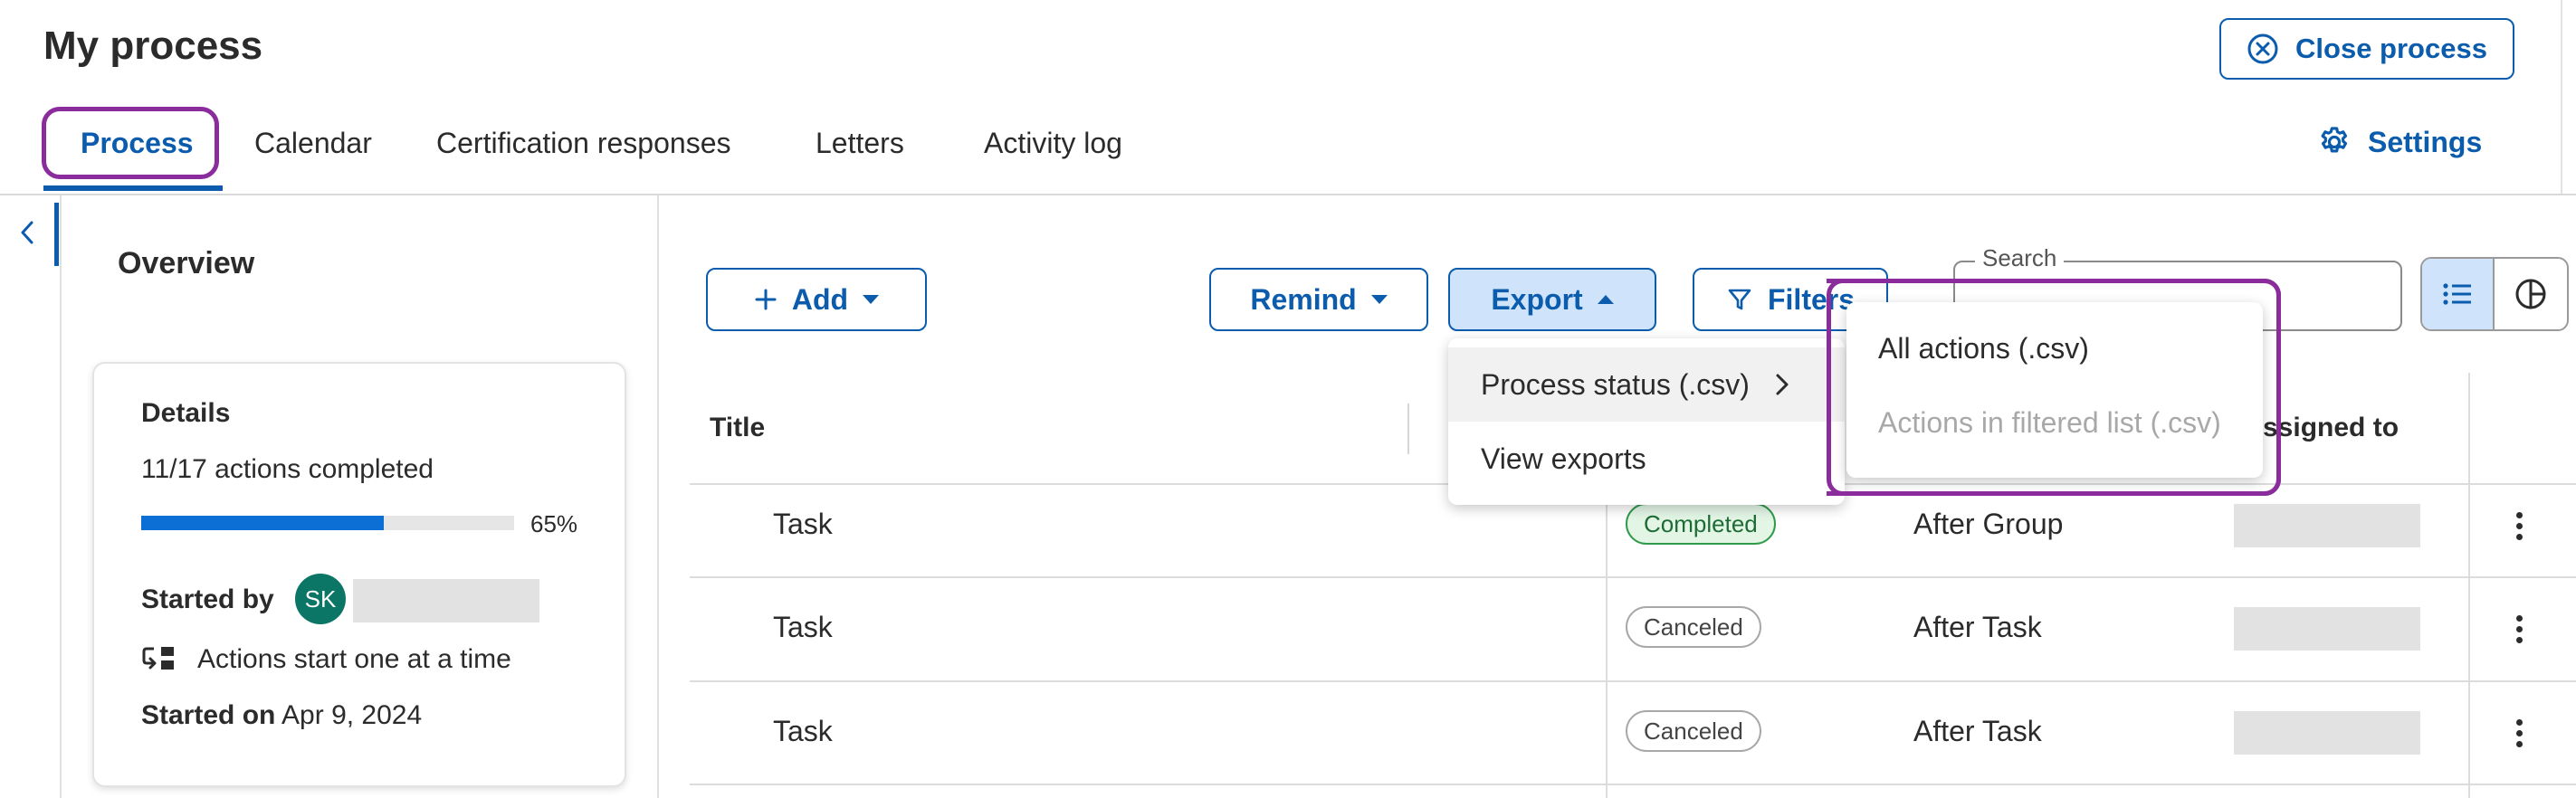 Image resolution: width=2576 pixels, height=798 pixels. I want to click on menu-item-label: Process status (.csv), so click(1616, 384).